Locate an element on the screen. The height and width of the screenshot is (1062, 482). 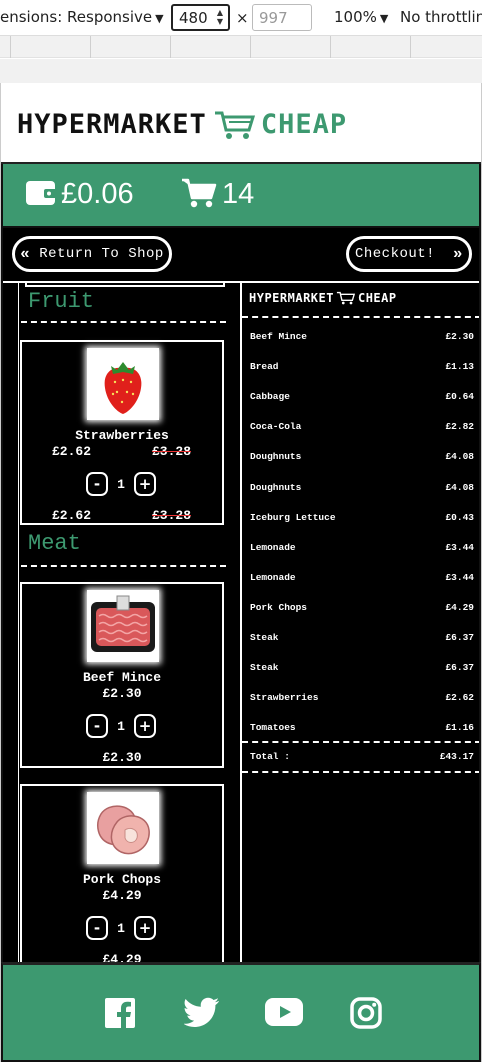
previous-card-edge is located at coordinates (125, 285).